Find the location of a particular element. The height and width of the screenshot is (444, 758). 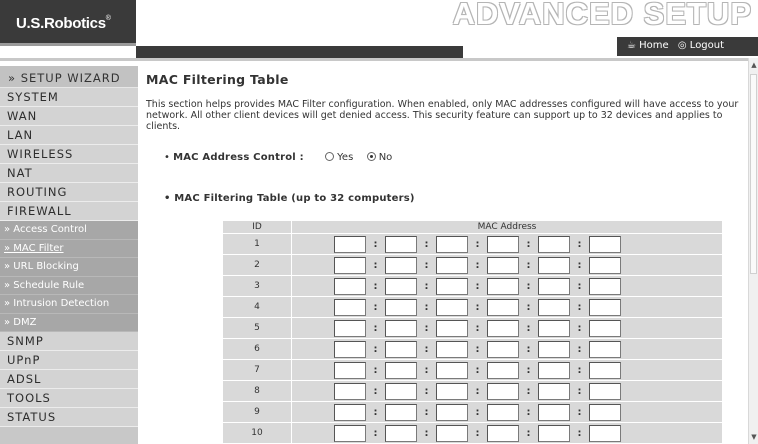

scroll-up-arrow-icon: ▲ is located at coordinates (754, 65).